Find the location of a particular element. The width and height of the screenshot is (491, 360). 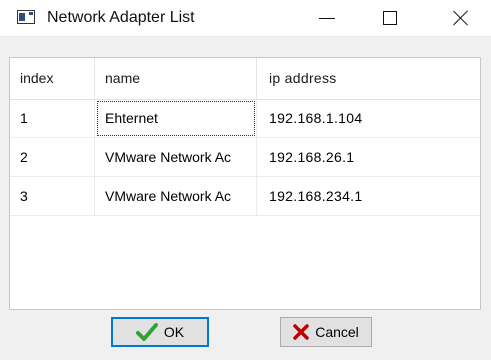

ok-button: OK is located at coordinates (160, 332).